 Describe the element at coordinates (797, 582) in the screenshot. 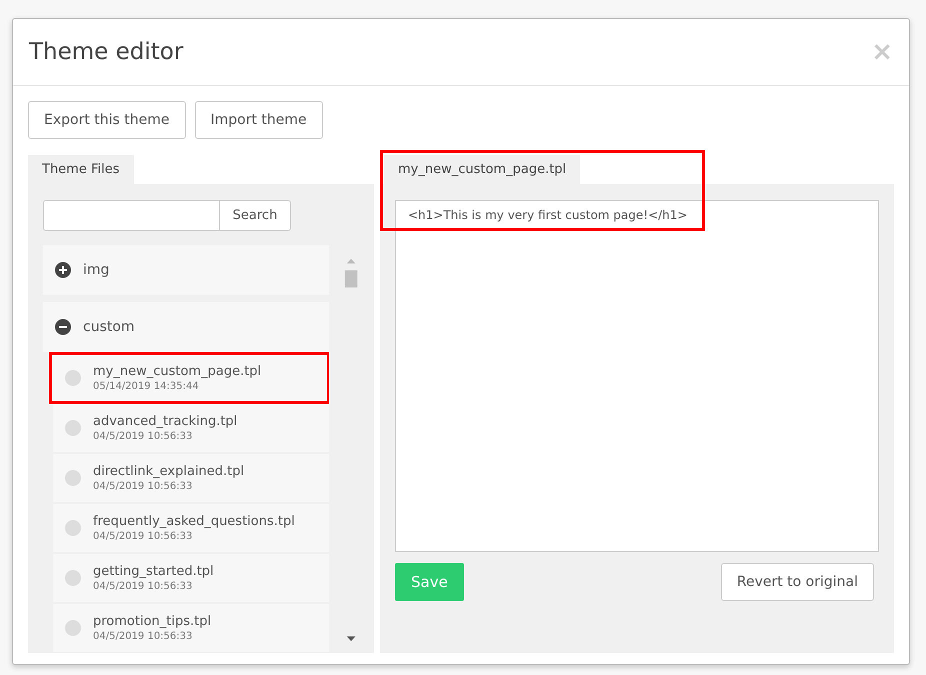

I see `revert-button: Revert to original` at that location.